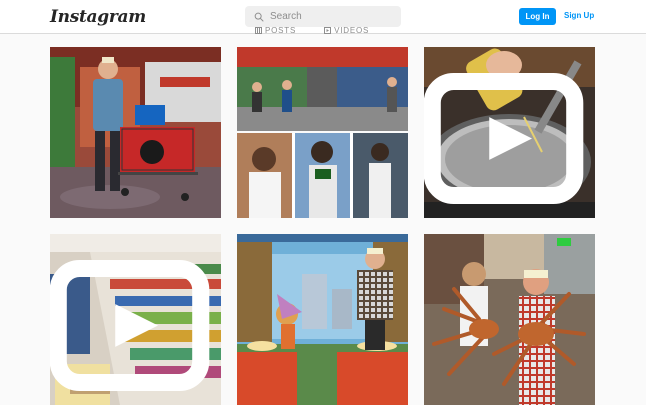 The image size is (646, 405). What do you see at coordinates (537, 16) in the screenshot?
I see `log-in-button: Log In` at bounding box center [537, 16].